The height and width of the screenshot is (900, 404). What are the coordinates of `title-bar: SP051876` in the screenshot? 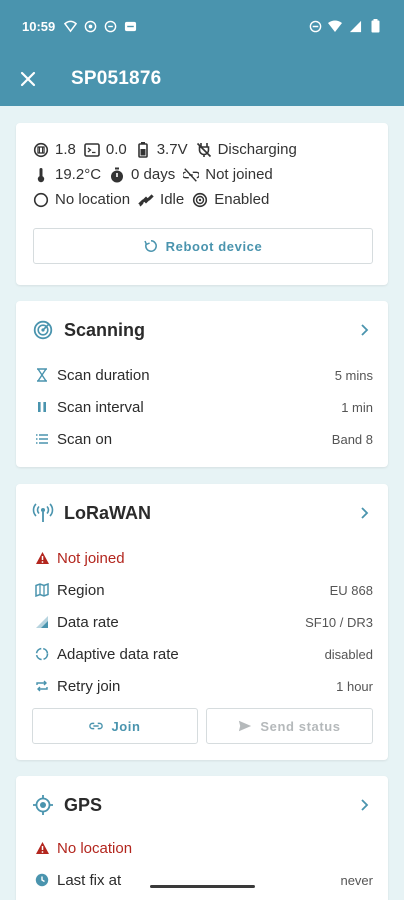 It's located at (202, 79).